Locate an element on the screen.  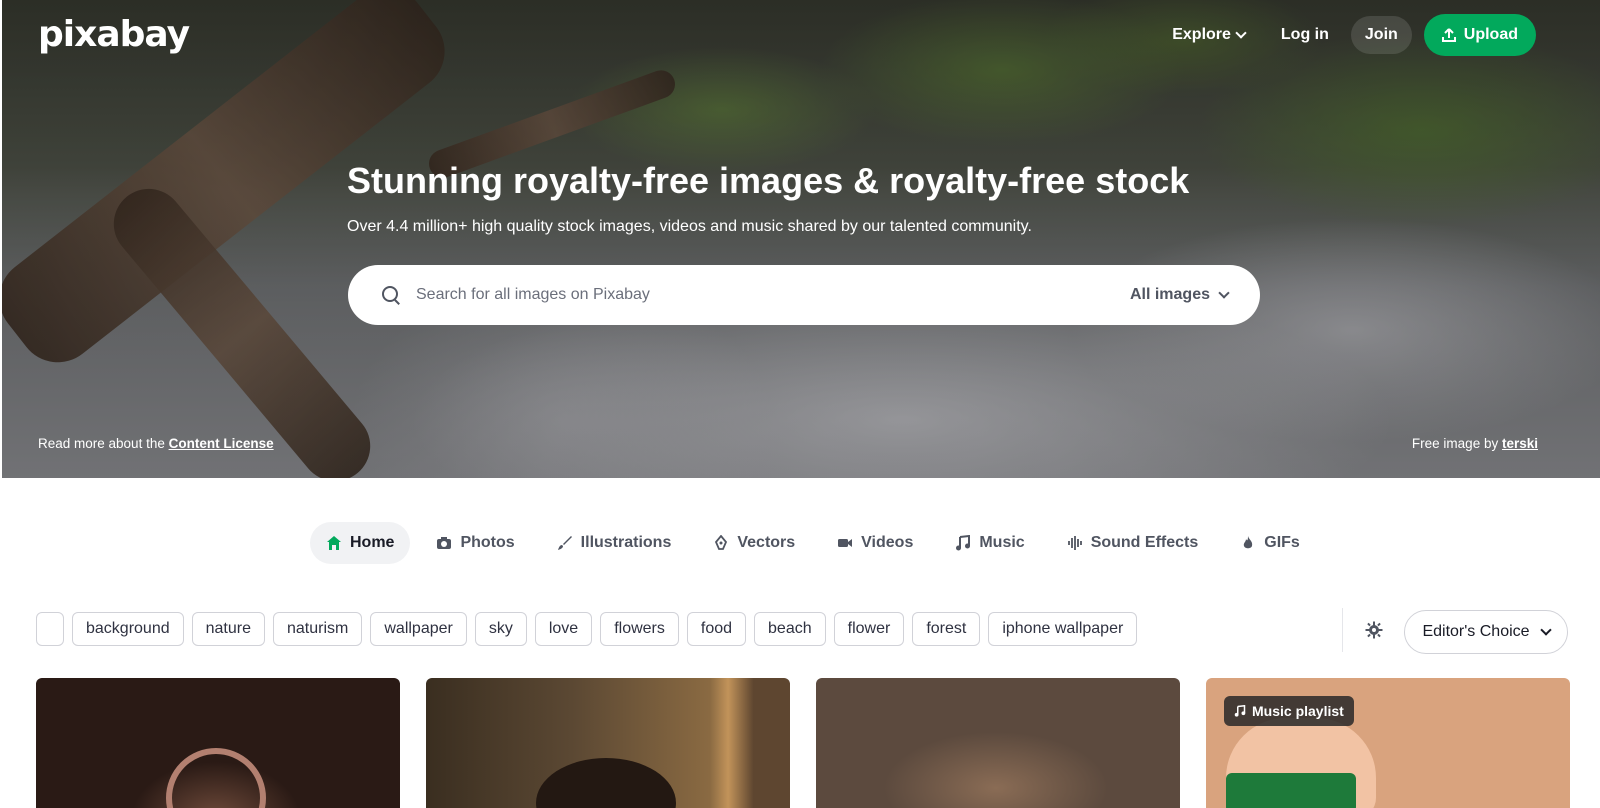
camera-icon is located at coordinates (444, 543).